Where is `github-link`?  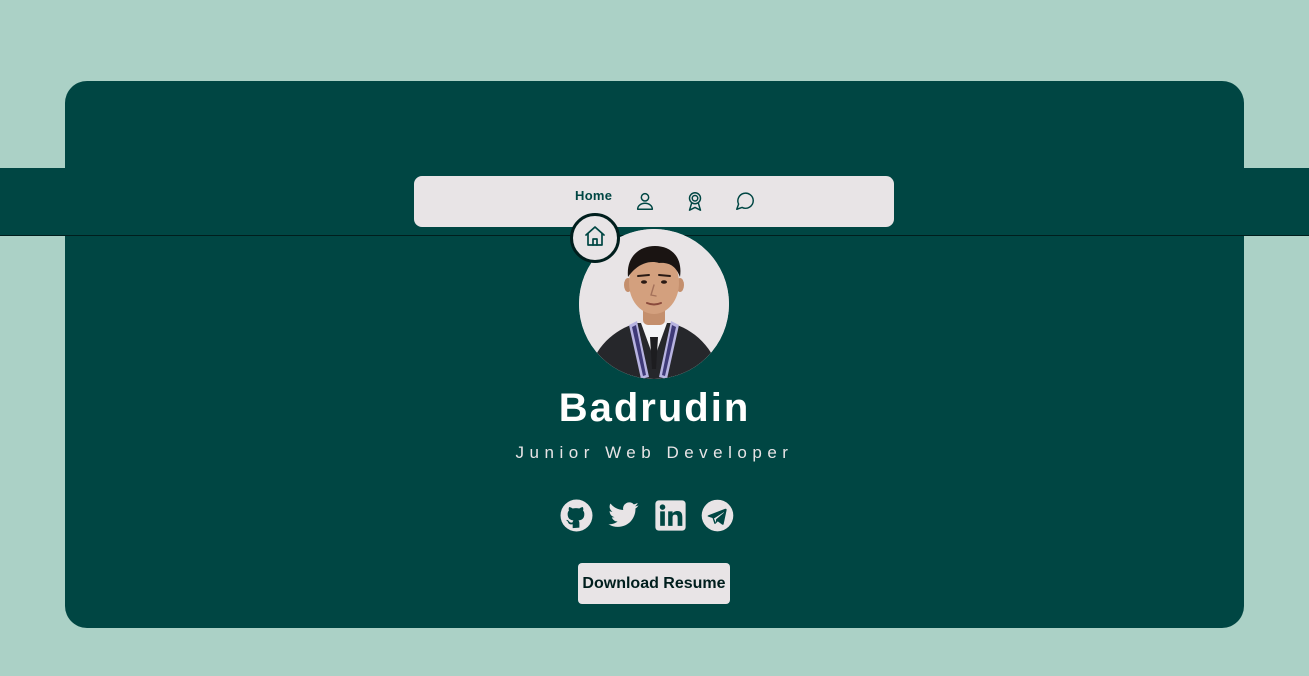
github-link is located at coordinates (576, 518).